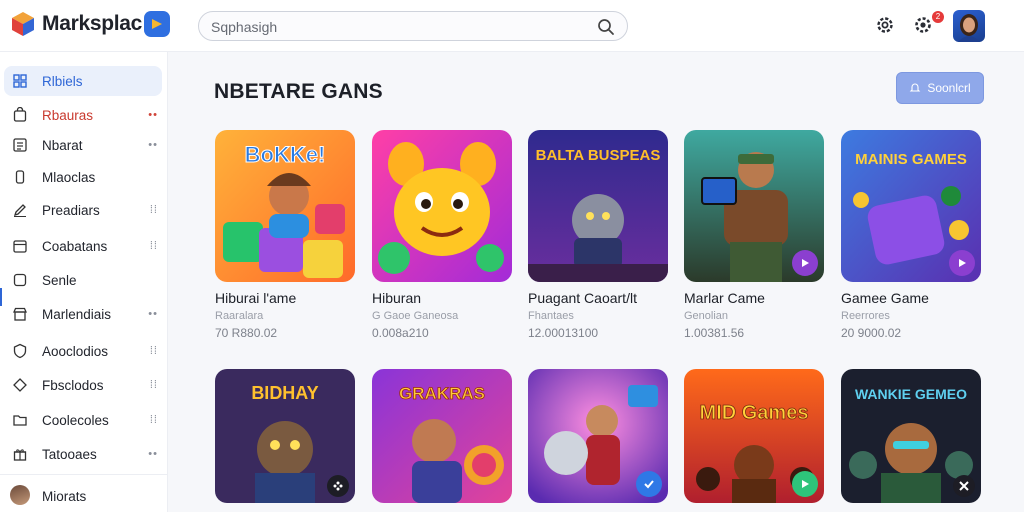 Image resolution: width=1024 pixels, height=512 pixels. What do you see at coordinates (415, 316) in the screenshot?
I see `game-genre: G Gaoe Ganeosa` at bounding box center [415, 316].